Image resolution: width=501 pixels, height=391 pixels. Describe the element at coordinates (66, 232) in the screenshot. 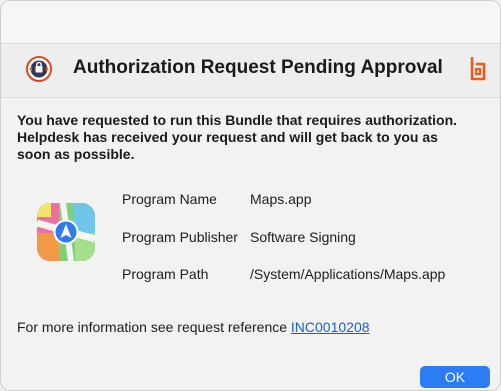

I see `maps-app-icon` at that location.